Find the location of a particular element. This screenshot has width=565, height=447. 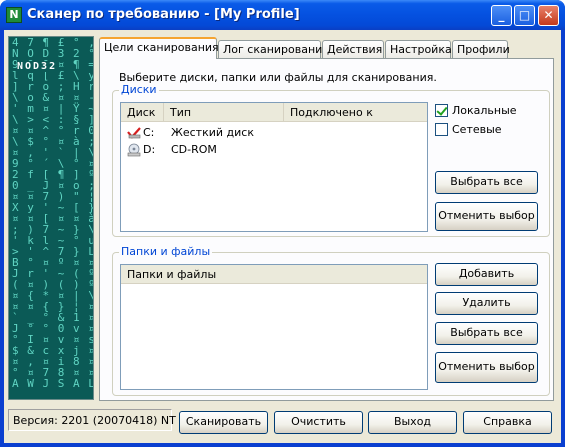

drive-letter: D: is located at coordinates (149, 149).